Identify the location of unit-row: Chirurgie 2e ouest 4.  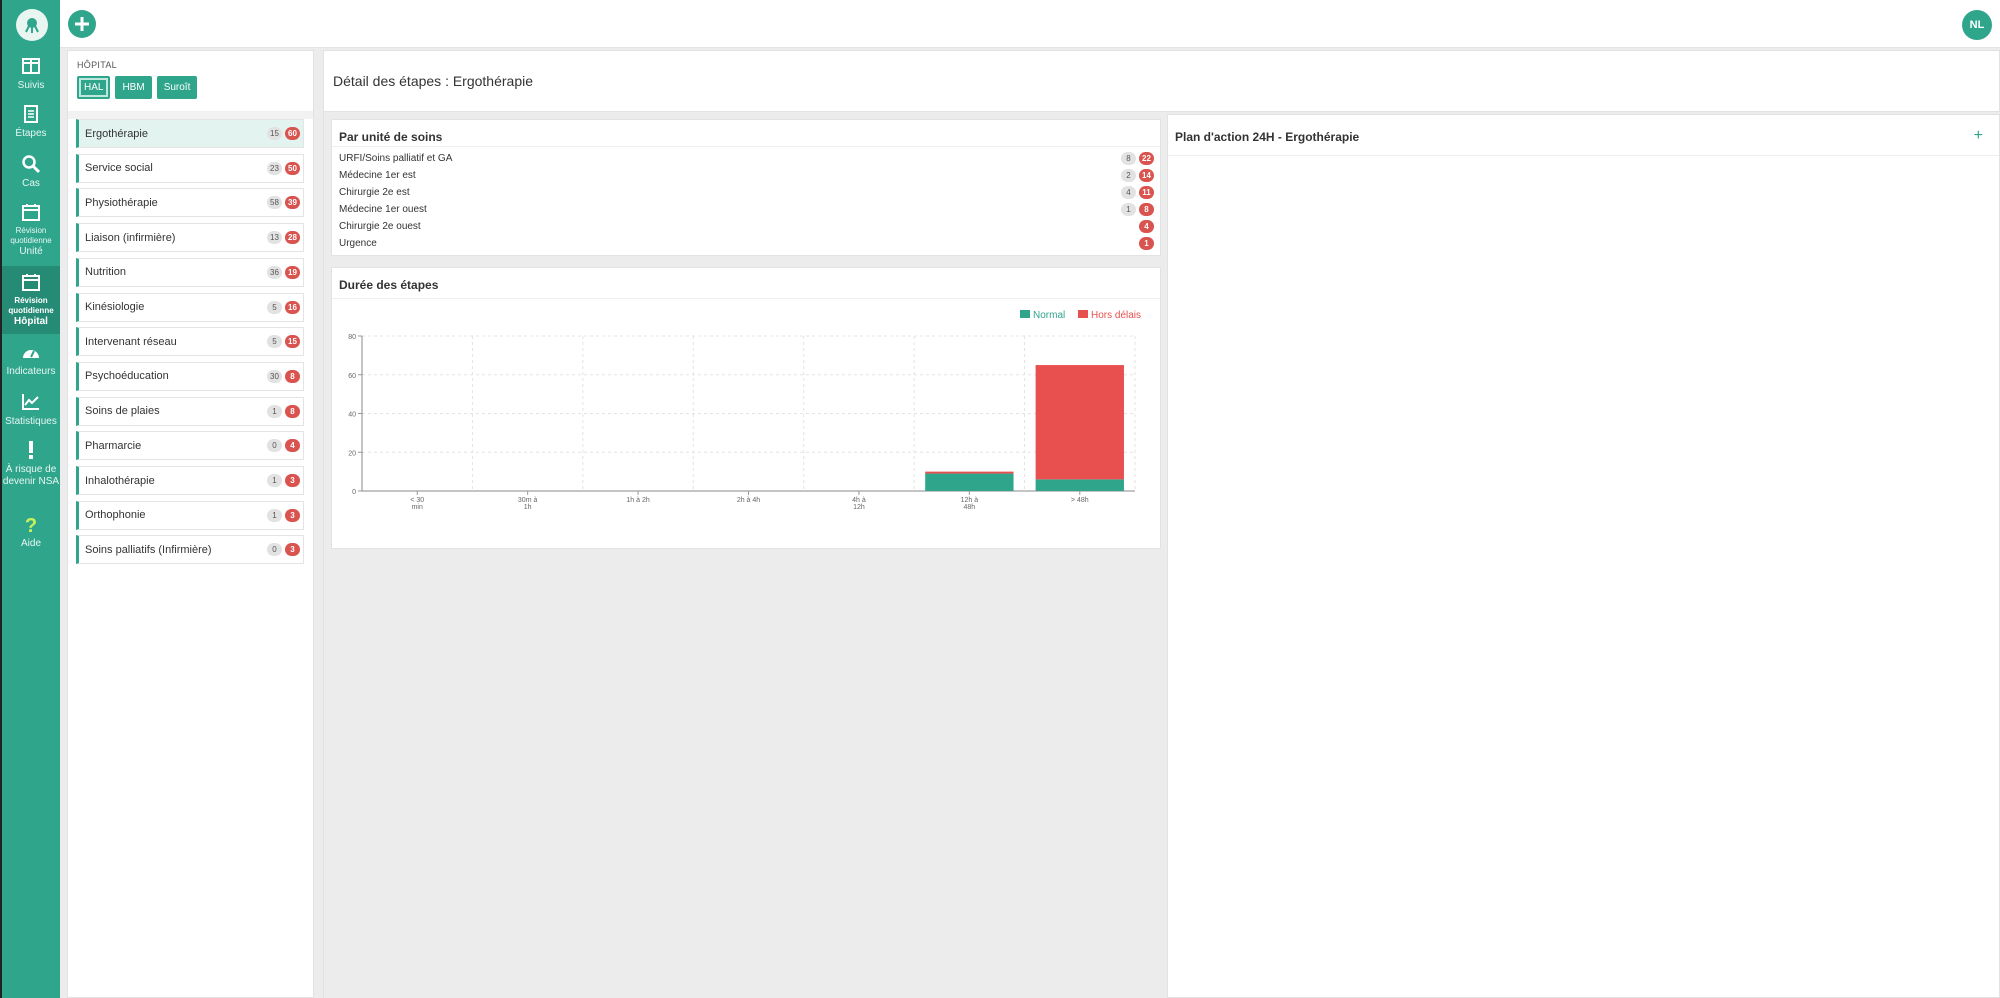
(748, 226).